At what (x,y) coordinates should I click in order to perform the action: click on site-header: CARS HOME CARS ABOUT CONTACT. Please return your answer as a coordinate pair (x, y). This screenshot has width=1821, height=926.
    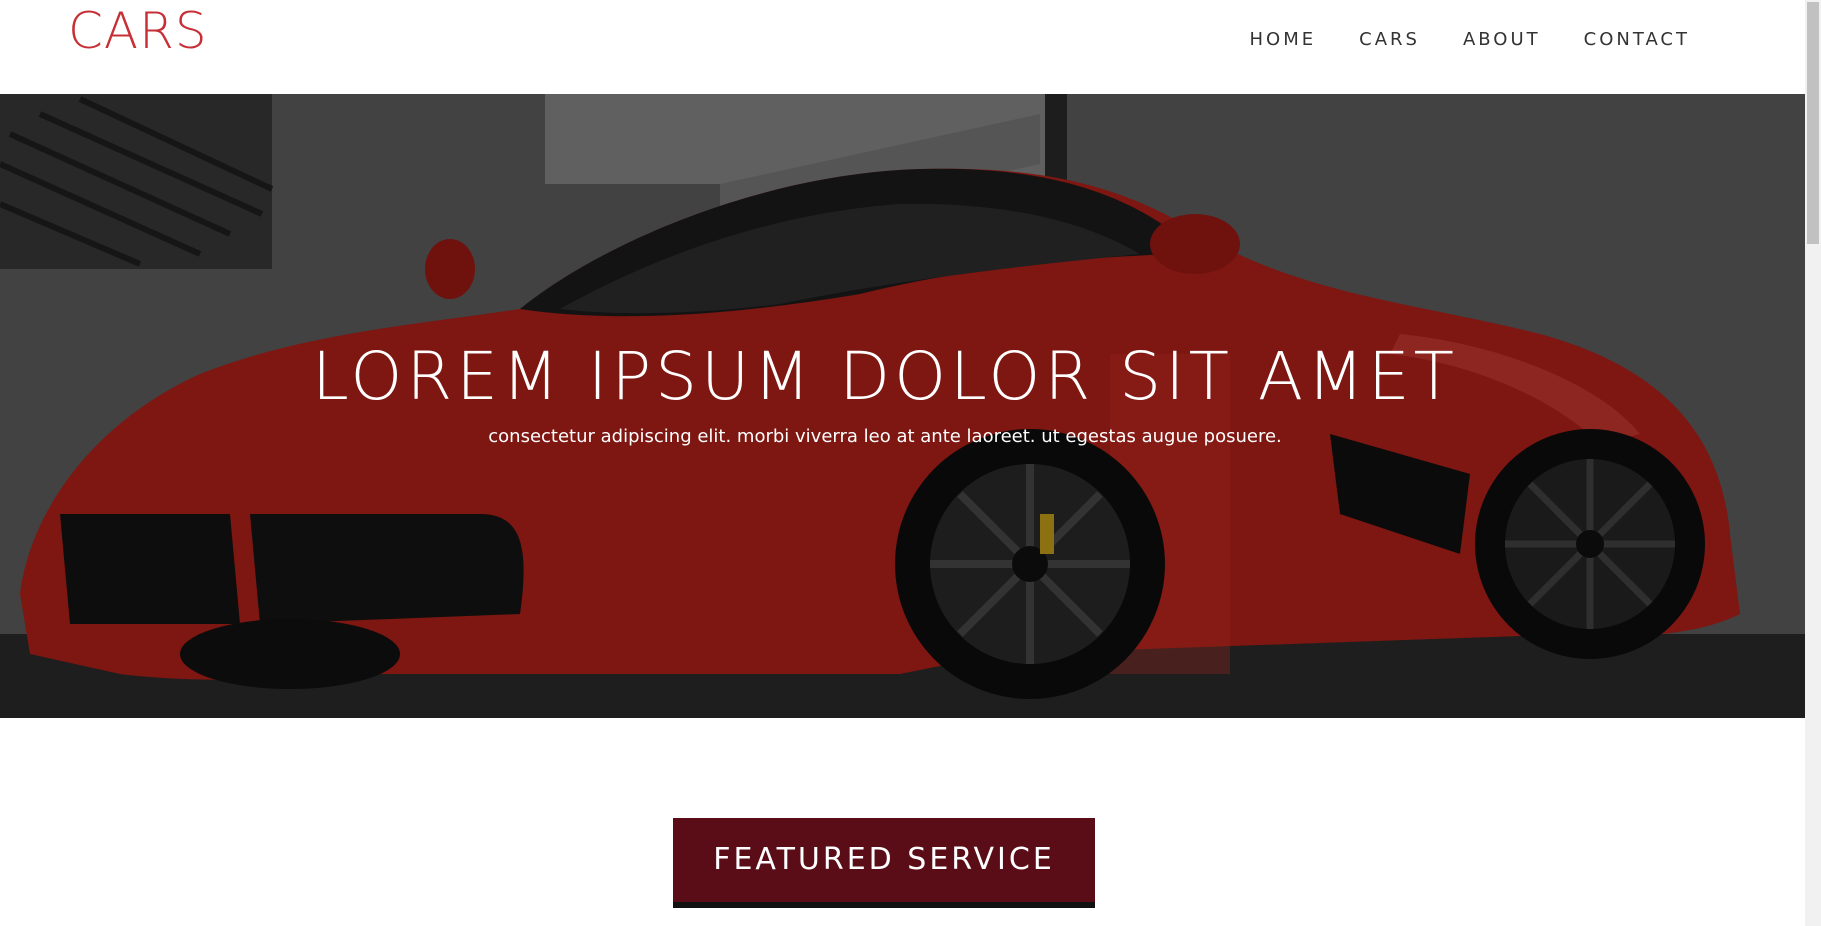
    Looking at the image, I should click on (902, 47).